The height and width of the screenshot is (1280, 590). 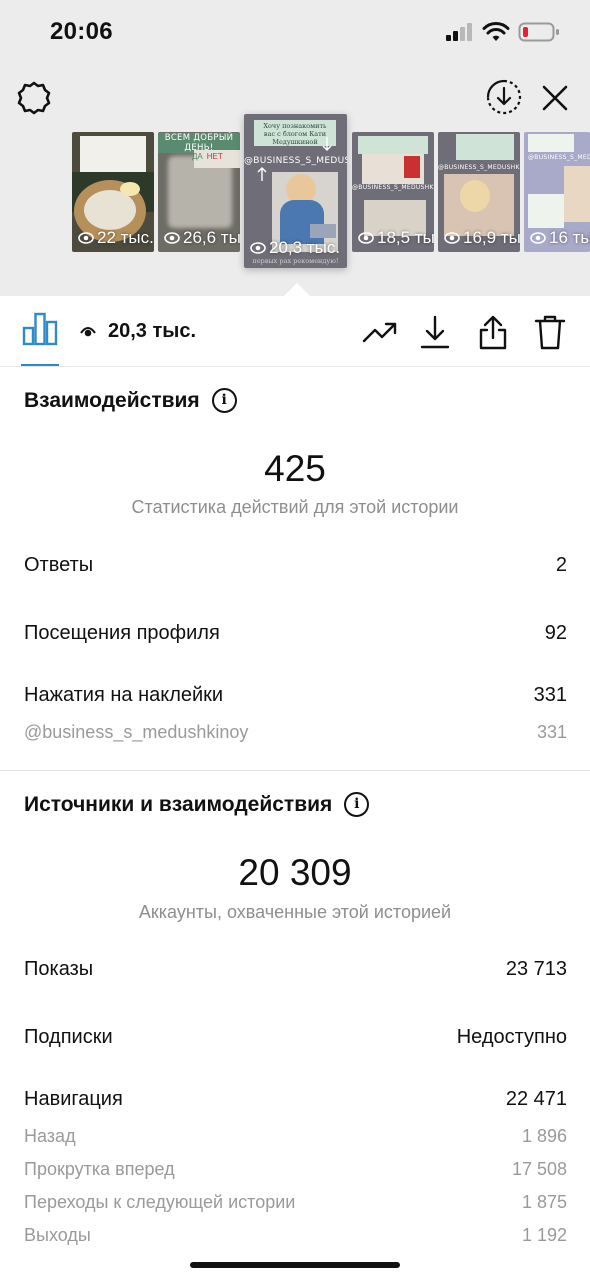 What do you see at coordinates (57, 1235) in the screenshot?
I see `stat-sublabel: Выходы` at bounding box center [57, 1235].